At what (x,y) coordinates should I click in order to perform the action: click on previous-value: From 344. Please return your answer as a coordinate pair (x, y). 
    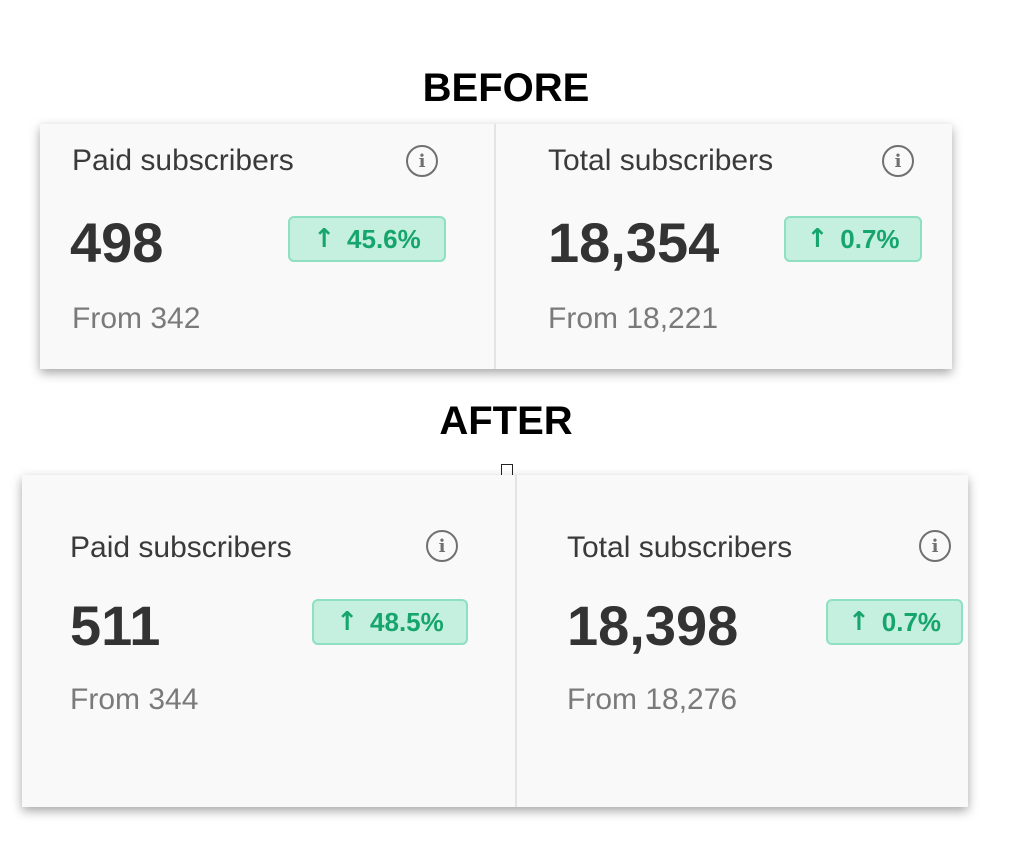
    Looking at the image, I should click on (134, 699).